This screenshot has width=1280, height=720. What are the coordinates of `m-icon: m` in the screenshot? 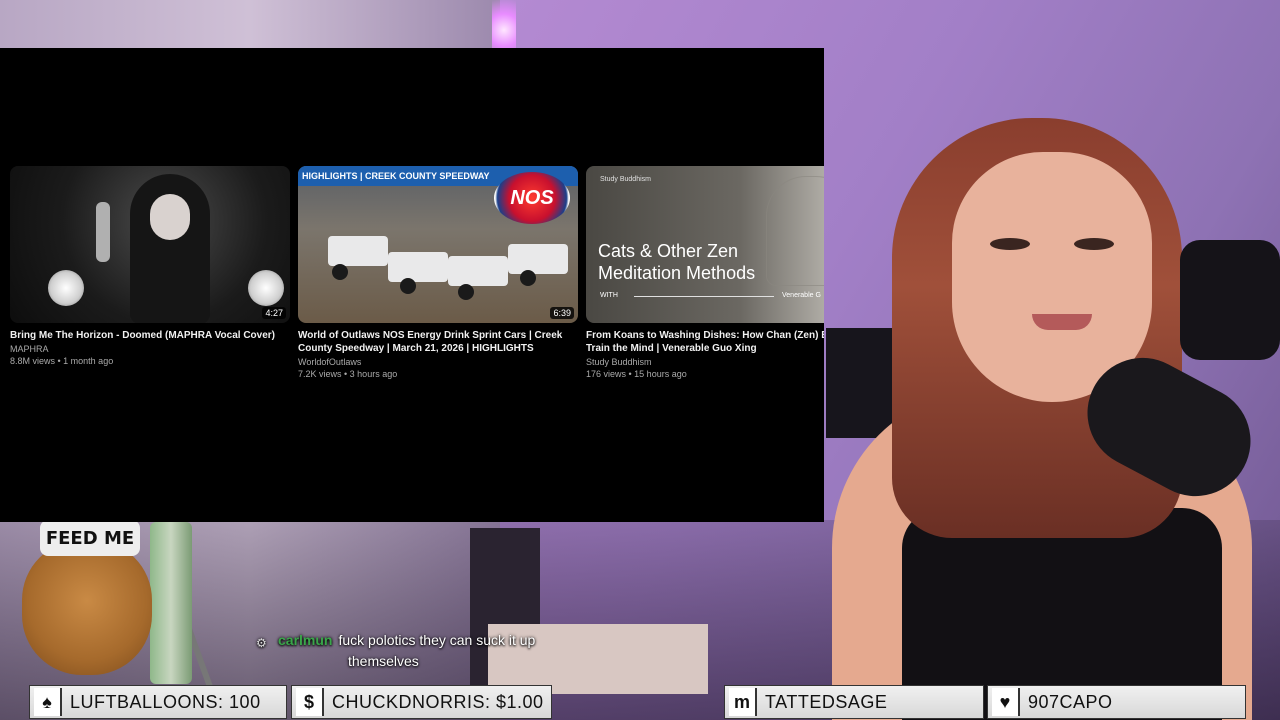 It's located at (743, 702).